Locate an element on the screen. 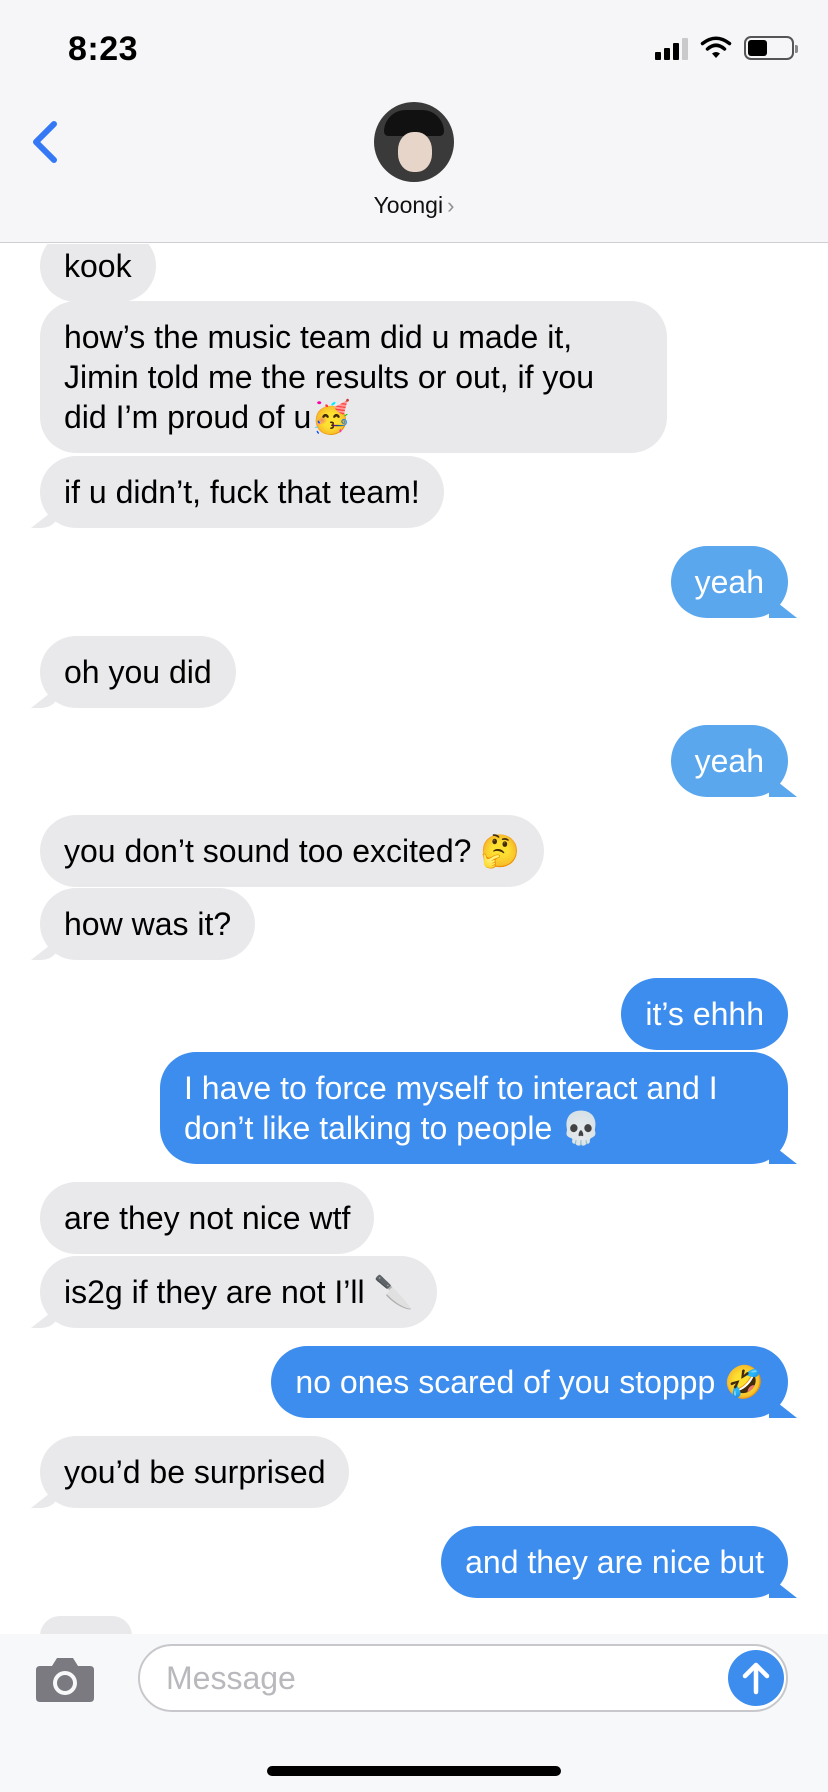 The image size is (828, 1792). chevron-right-icon: › is located at coordinates (451, 205).